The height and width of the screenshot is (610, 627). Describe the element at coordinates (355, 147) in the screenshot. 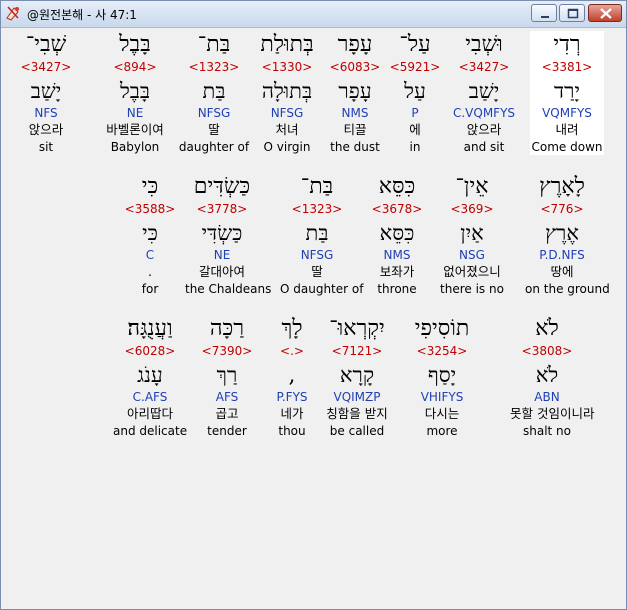

I see `english-gloss: the dust` at that location.